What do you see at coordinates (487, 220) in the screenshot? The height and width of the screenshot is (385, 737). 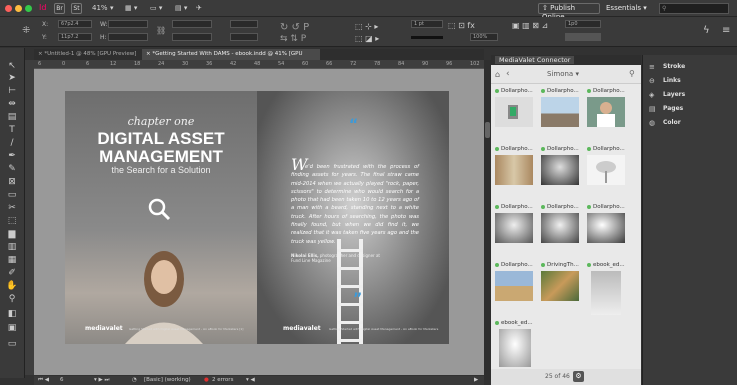 I see `vertical-scrollbar` at bounding box center [487, 220].